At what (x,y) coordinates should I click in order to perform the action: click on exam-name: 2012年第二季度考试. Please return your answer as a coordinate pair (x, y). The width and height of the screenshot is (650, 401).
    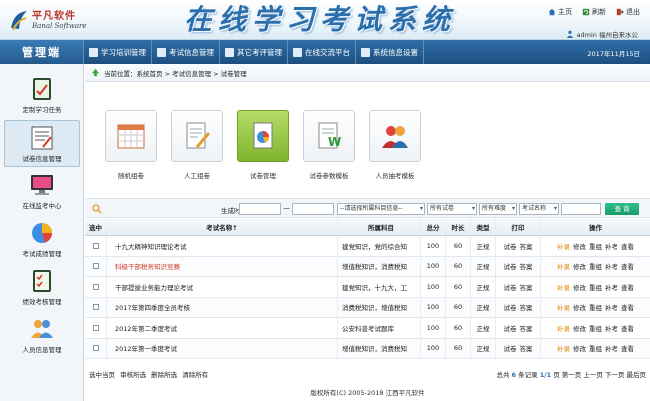
    Looking at the image, I should click on (222, 328).